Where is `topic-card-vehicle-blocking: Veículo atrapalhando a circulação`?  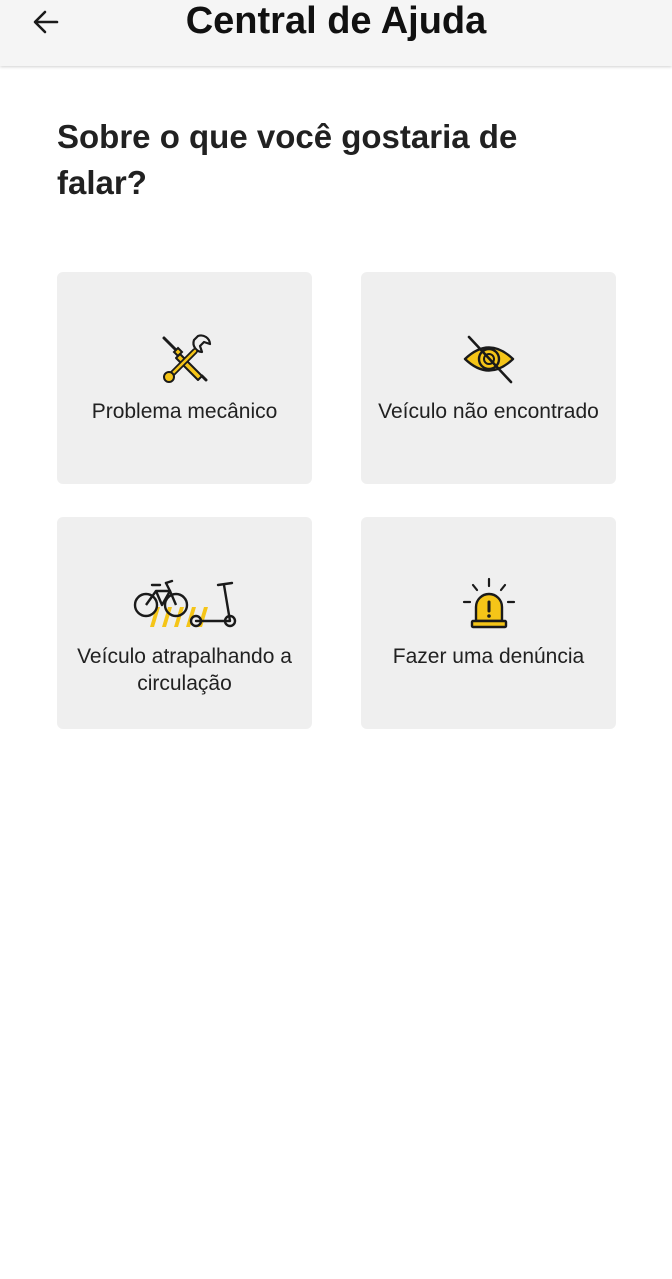
topic-card-vehicle-blocking: Veículo atrapalhando a circulação is located at coordinates (184, 623).